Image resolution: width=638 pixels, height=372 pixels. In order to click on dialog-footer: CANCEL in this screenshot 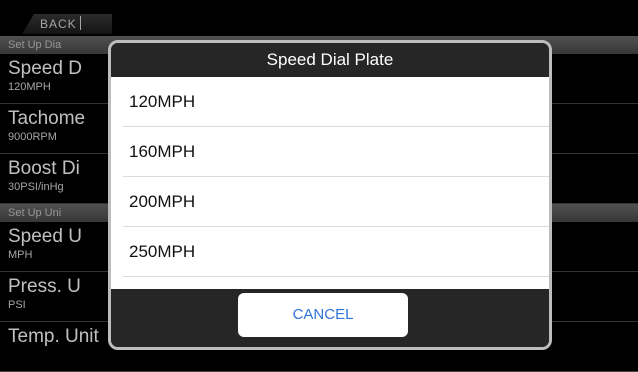, I will do `click(330, 318)`.